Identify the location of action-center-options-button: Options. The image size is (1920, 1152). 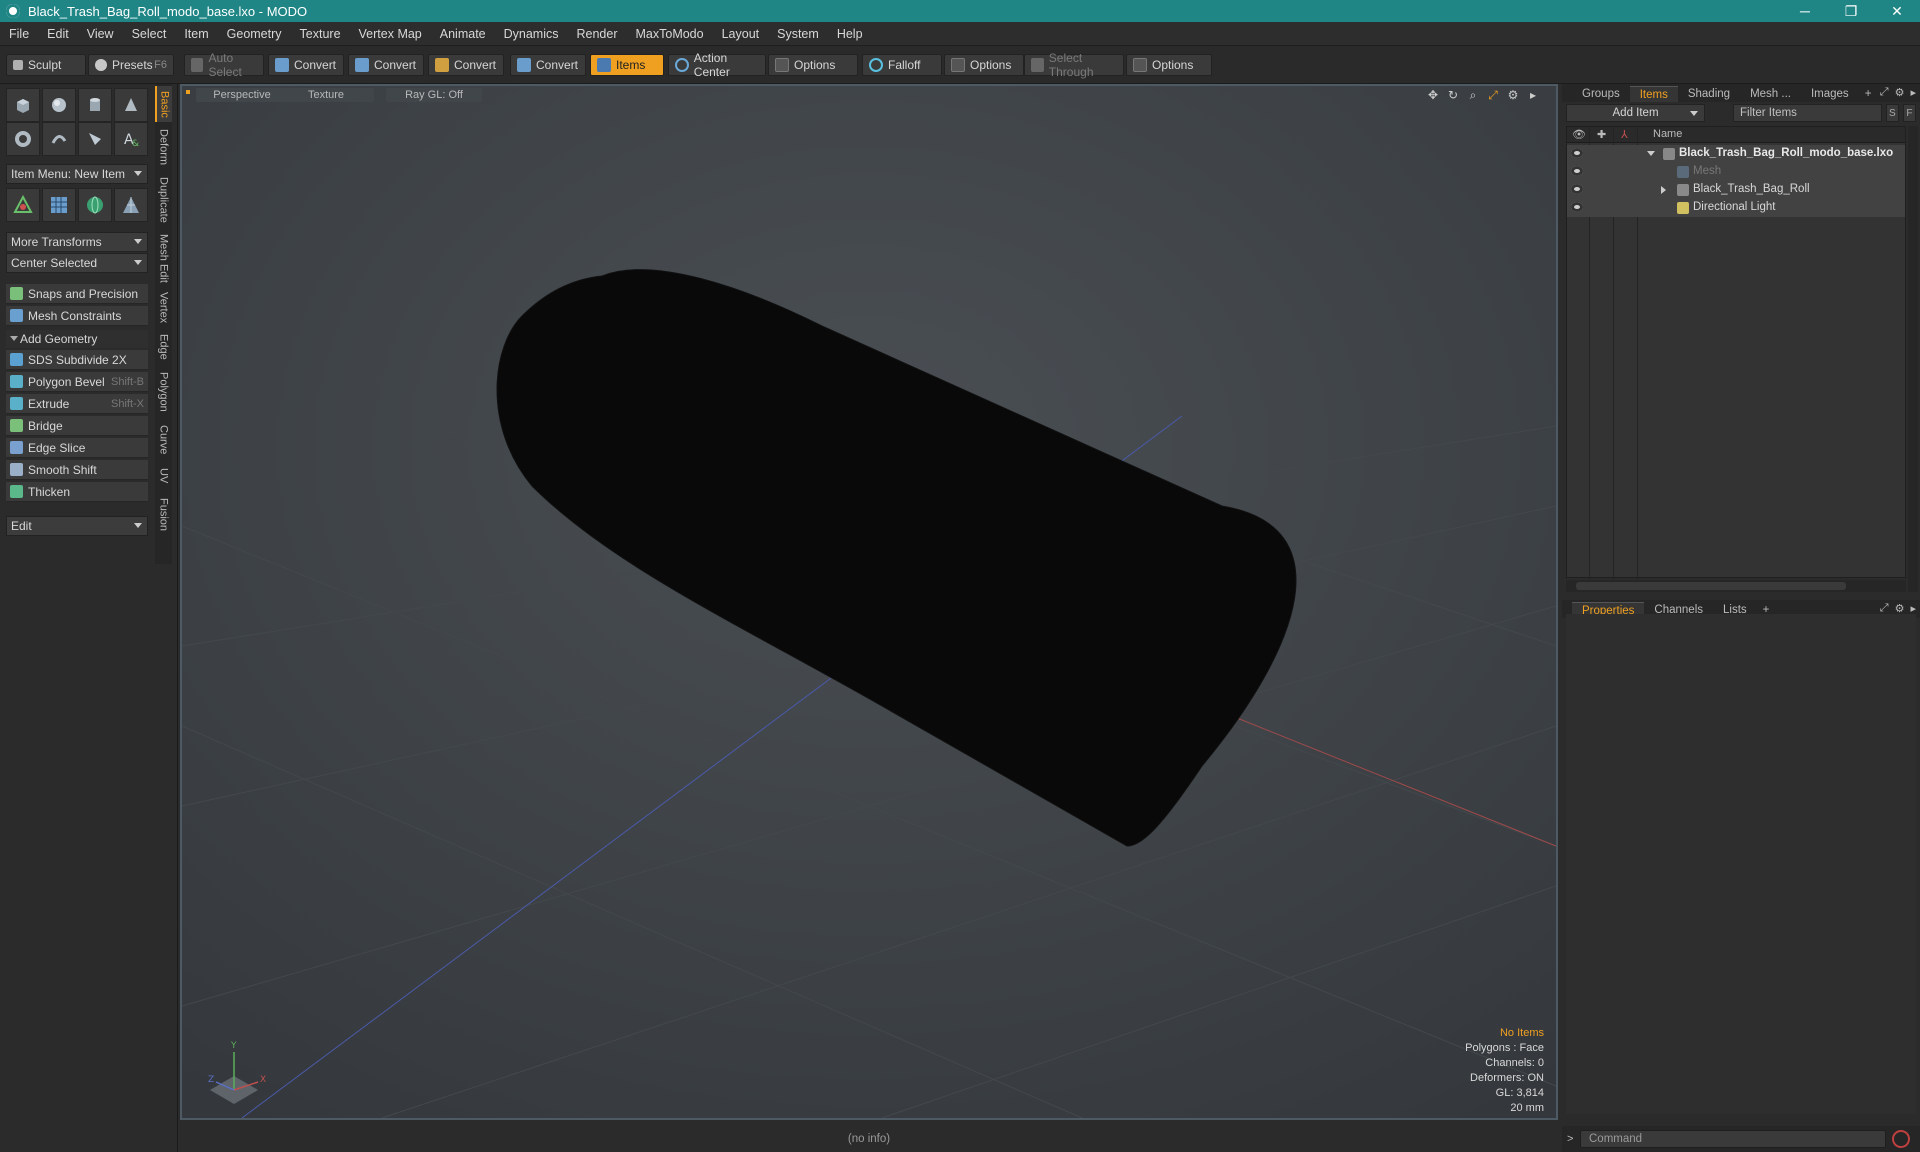
(813, 65).